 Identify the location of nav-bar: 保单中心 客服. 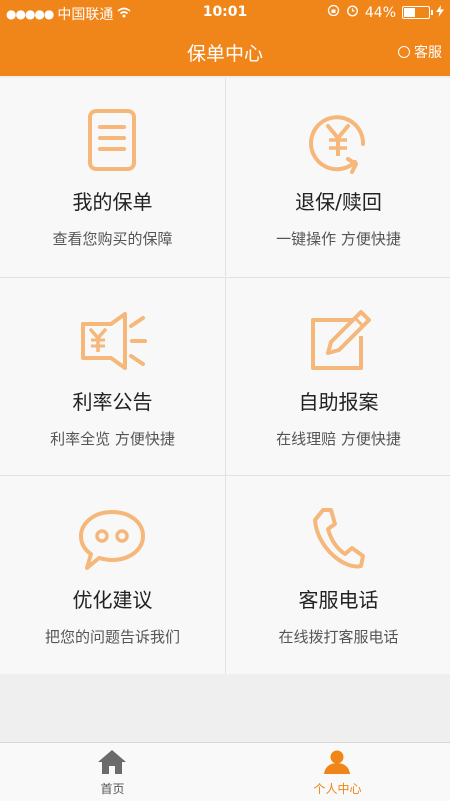
(225, 51).